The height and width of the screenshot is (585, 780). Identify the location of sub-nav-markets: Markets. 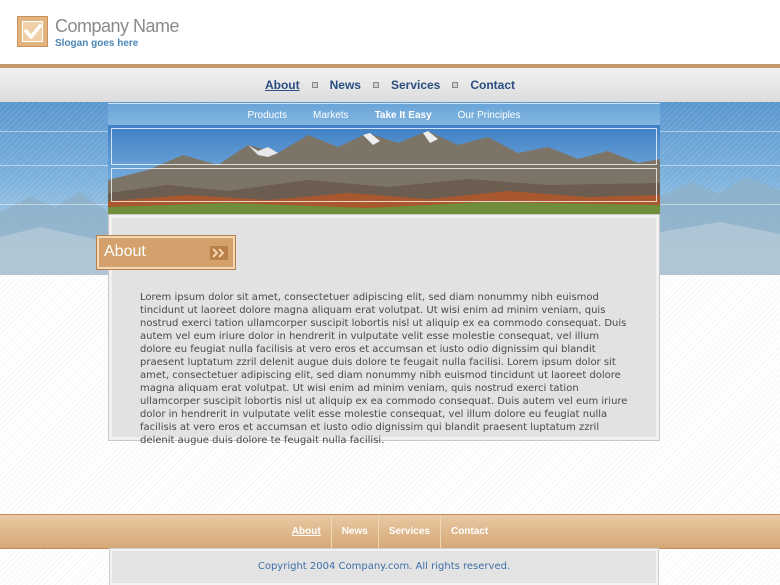
(331, 115).